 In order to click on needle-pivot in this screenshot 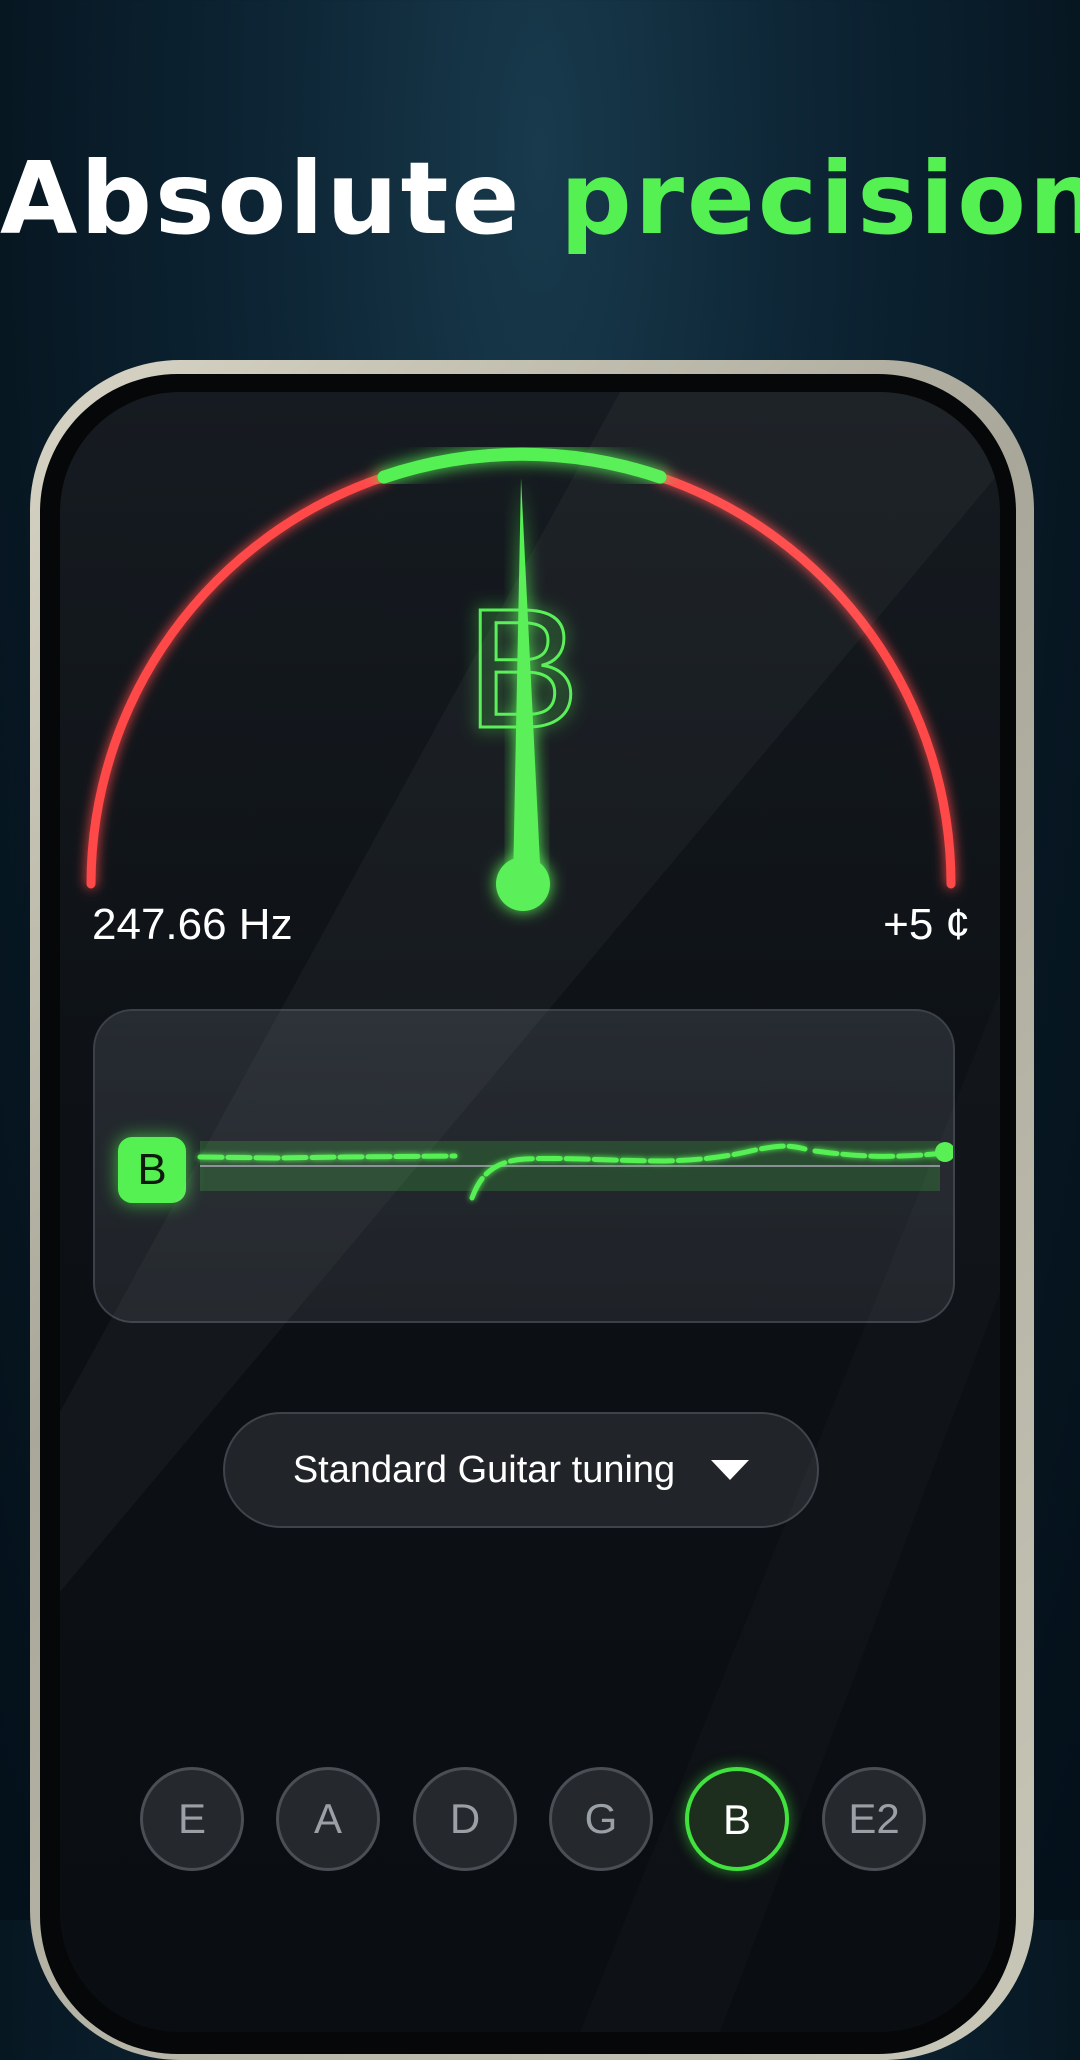, I will do `click(523, 884)`.